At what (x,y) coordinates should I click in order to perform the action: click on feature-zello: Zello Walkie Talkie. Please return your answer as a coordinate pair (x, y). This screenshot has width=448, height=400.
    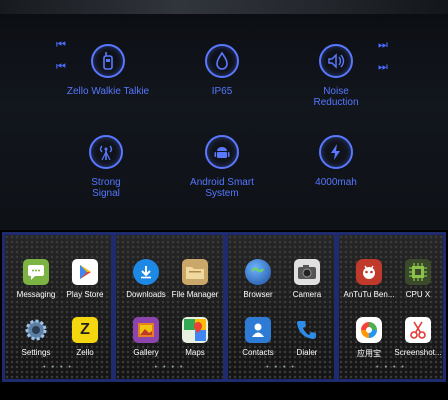
    Looking at the image, I should click on (108, 70).